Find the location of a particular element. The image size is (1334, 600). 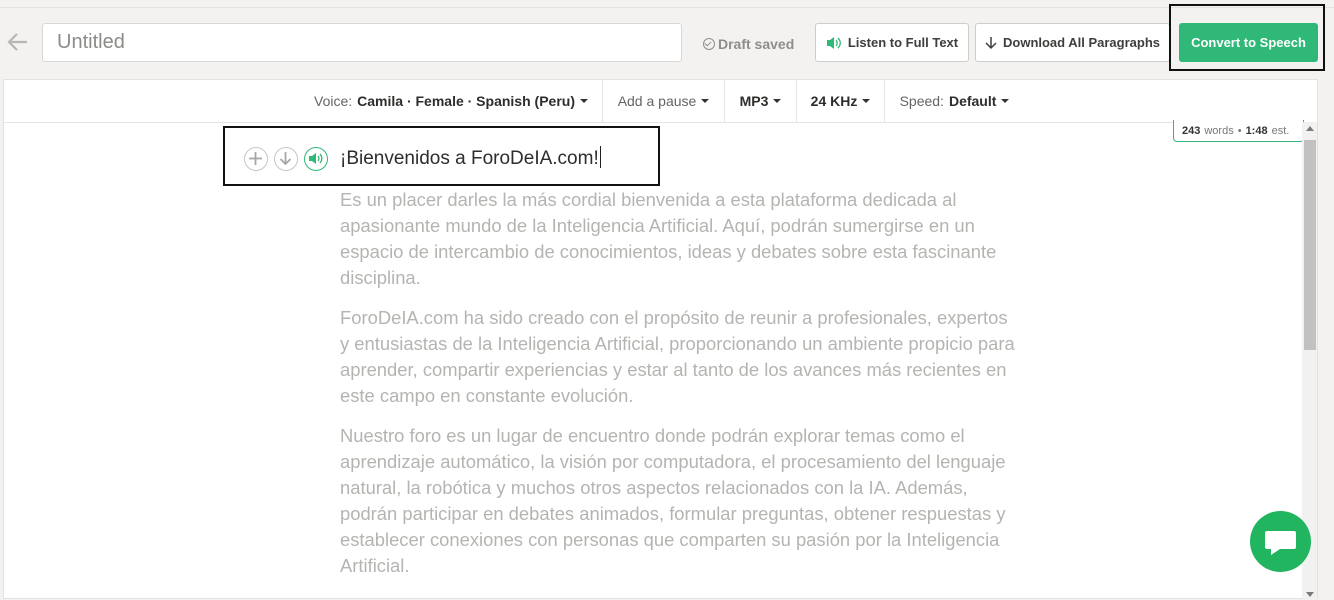

speed-dropdown: Speed: Default is located at coordinates (954, 101).